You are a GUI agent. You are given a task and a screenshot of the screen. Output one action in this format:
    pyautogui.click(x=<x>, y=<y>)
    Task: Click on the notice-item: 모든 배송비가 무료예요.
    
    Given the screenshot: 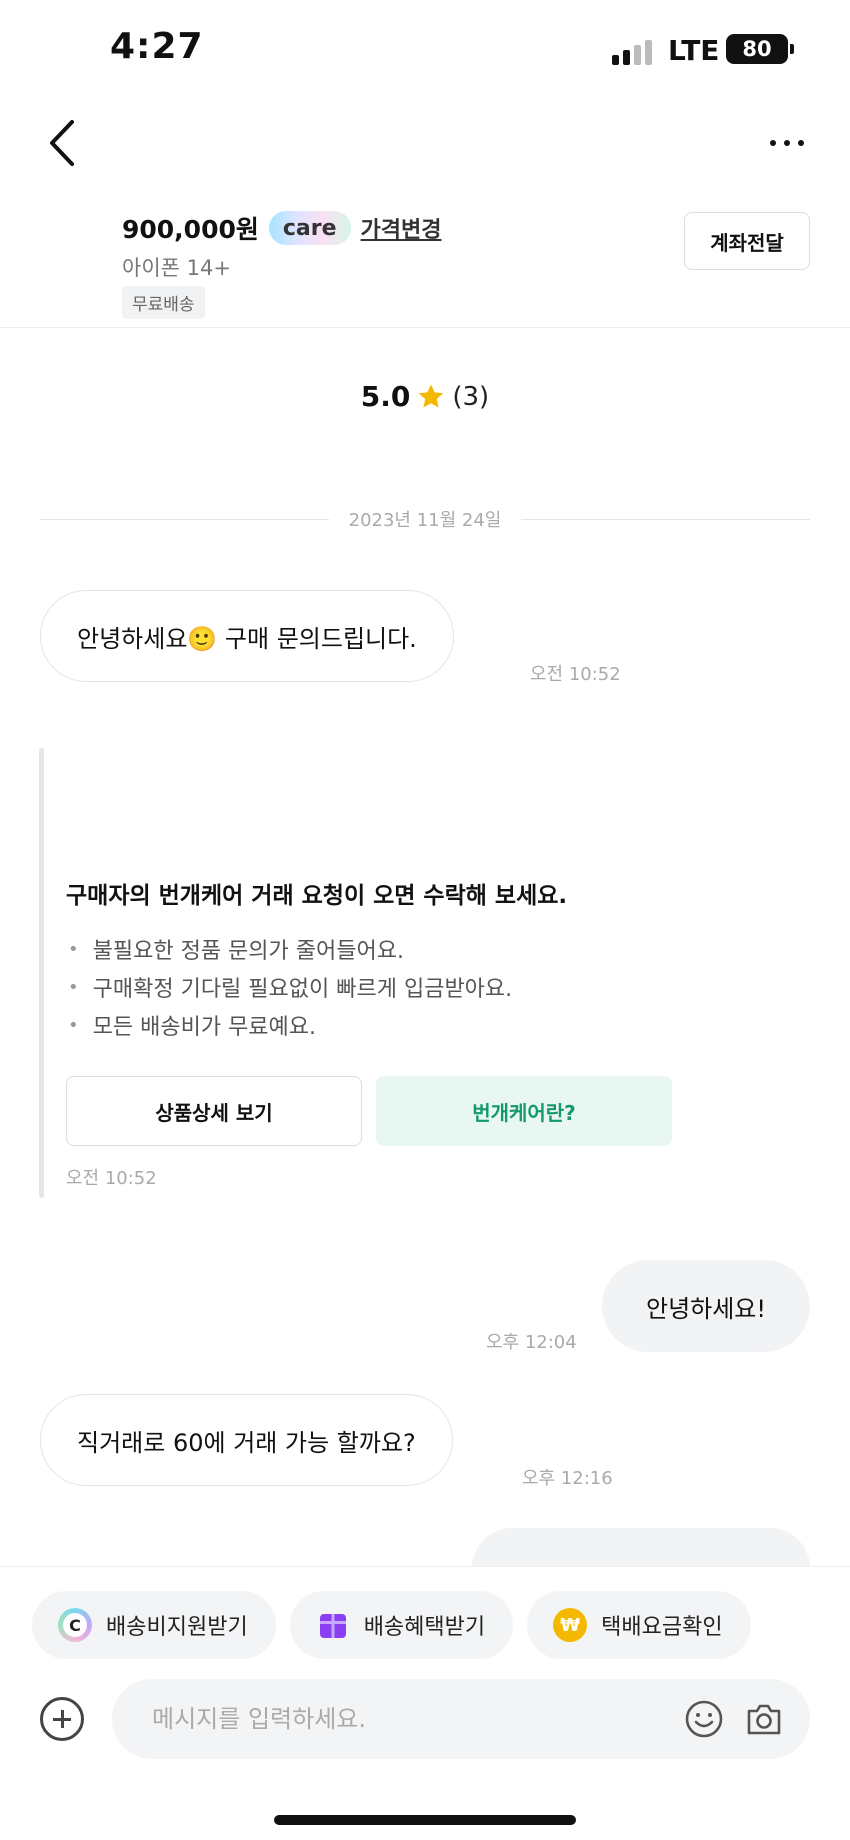 What is the action you would take?
    pyautogui.click(x=290, y=1025)
    